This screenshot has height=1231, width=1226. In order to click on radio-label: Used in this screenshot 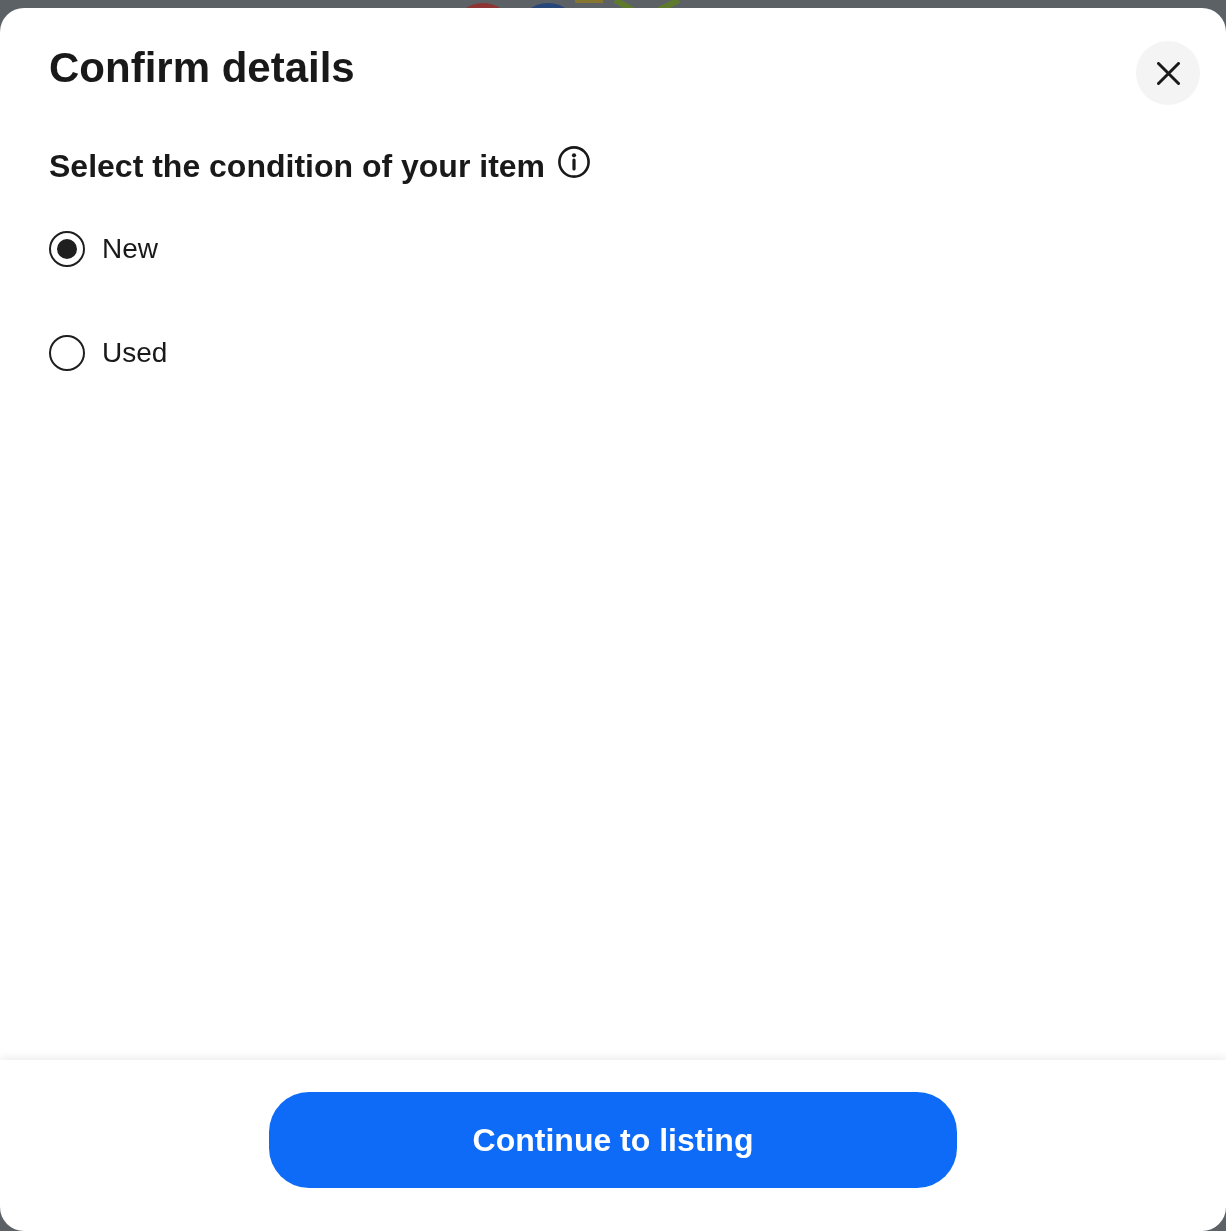, I will do `click(135, 353)`.